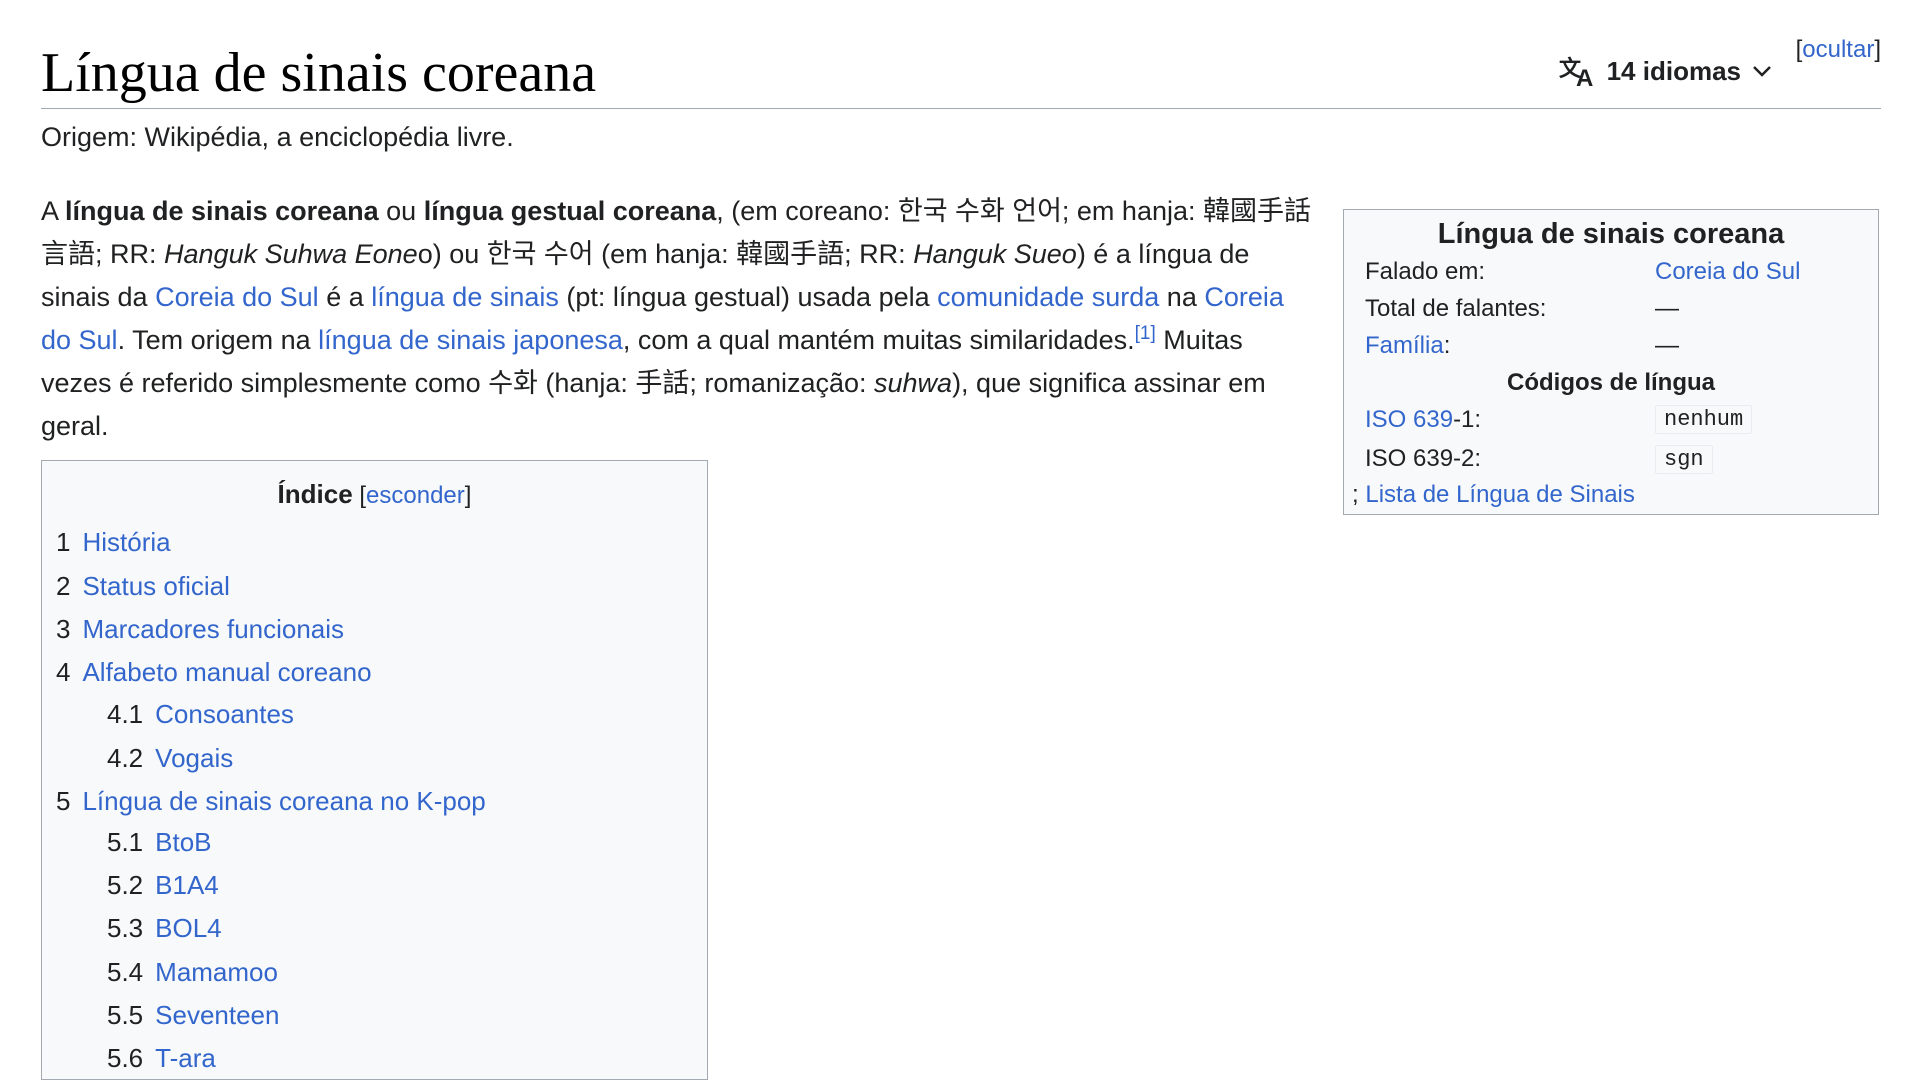  Describe the element at coordinates (125, 714) in the screenshot. I see `toc-item-number: 4.1` at that location.